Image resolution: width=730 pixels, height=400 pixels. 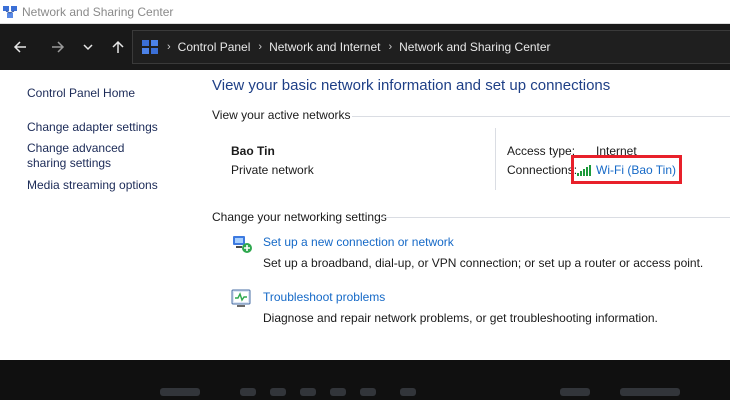 What do you see at coordinates (242, 244) in the screenshot?
I see `new-connection-icon` at bounding box center [242, 244].